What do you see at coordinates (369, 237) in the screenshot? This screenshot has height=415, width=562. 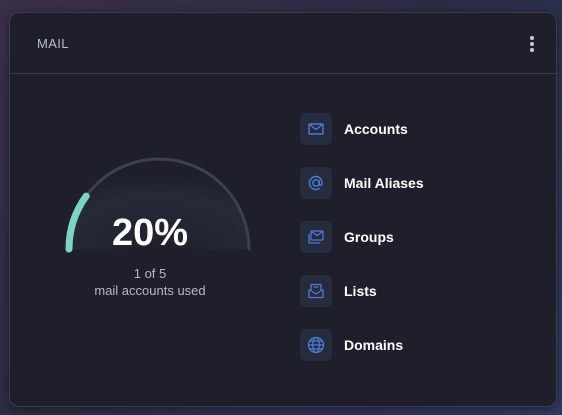 I see `menu-item-label: Groups` at bounding box center [369, 237].